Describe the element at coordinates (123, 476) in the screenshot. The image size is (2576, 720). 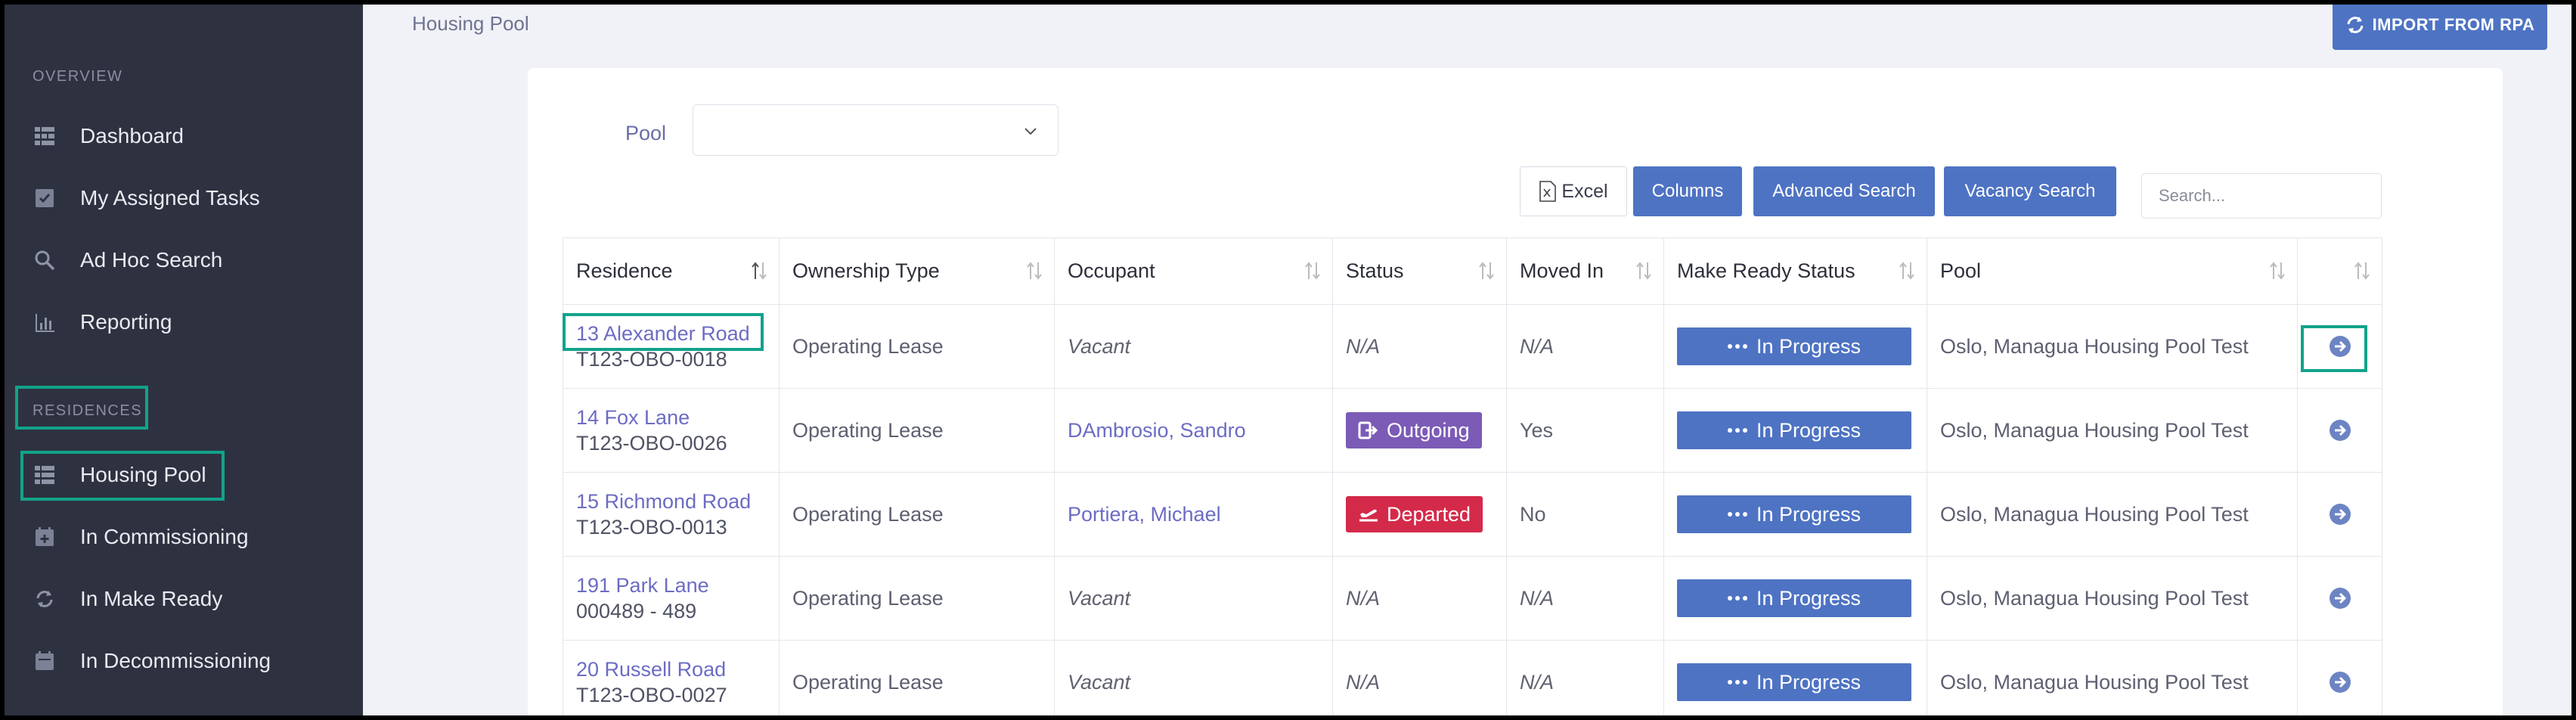
I see `housing-pool-highlight` at that location.